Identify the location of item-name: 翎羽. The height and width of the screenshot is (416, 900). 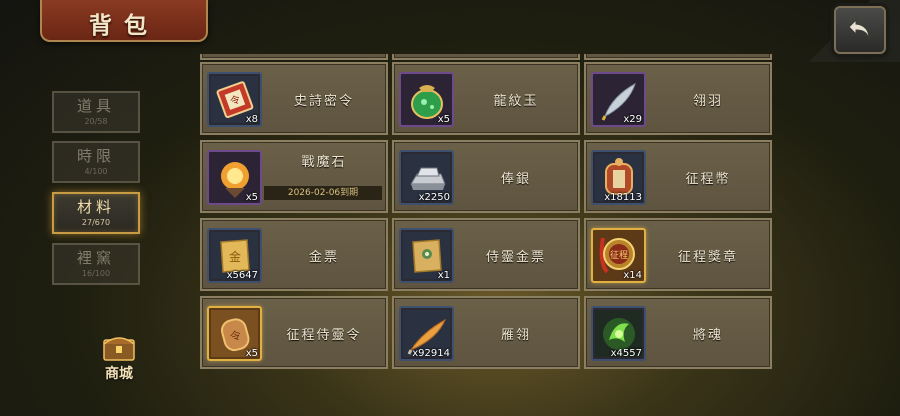
(707, 101).